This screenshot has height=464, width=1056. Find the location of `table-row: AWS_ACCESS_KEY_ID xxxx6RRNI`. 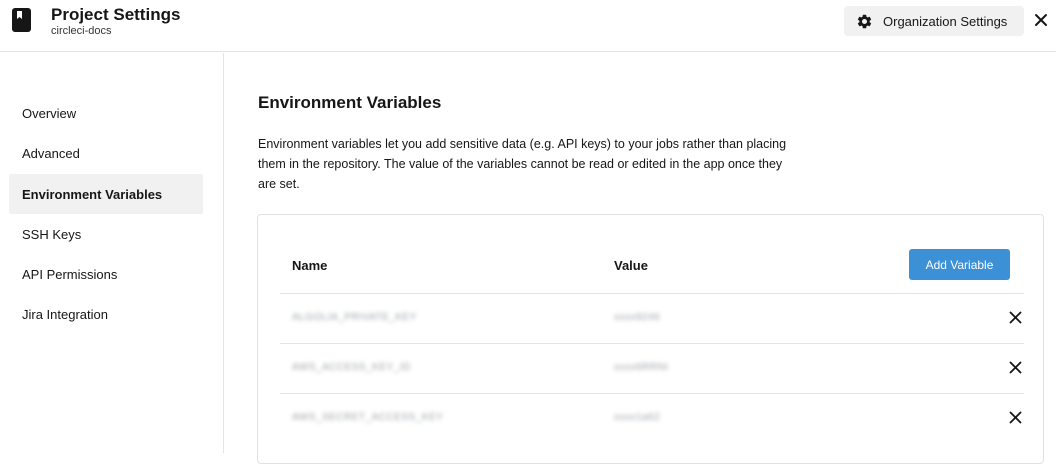

table-row: AWS_ACCESS_KEY_ID xxxx6RRNI is located at coordinates (652, 368).